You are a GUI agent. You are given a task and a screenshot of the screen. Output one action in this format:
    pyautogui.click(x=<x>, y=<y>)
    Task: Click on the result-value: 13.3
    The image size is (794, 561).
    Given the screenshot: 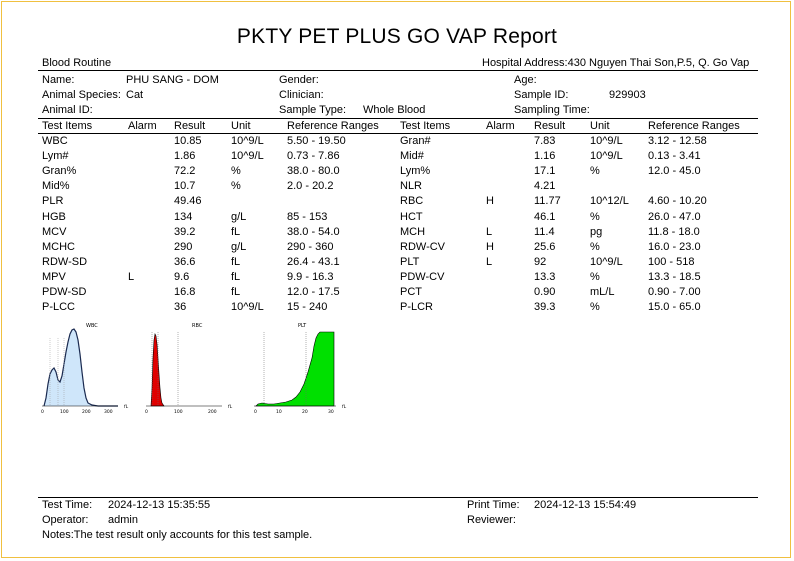 What is the action you would take?
    pyautogui.click(x=545, y=276)
    